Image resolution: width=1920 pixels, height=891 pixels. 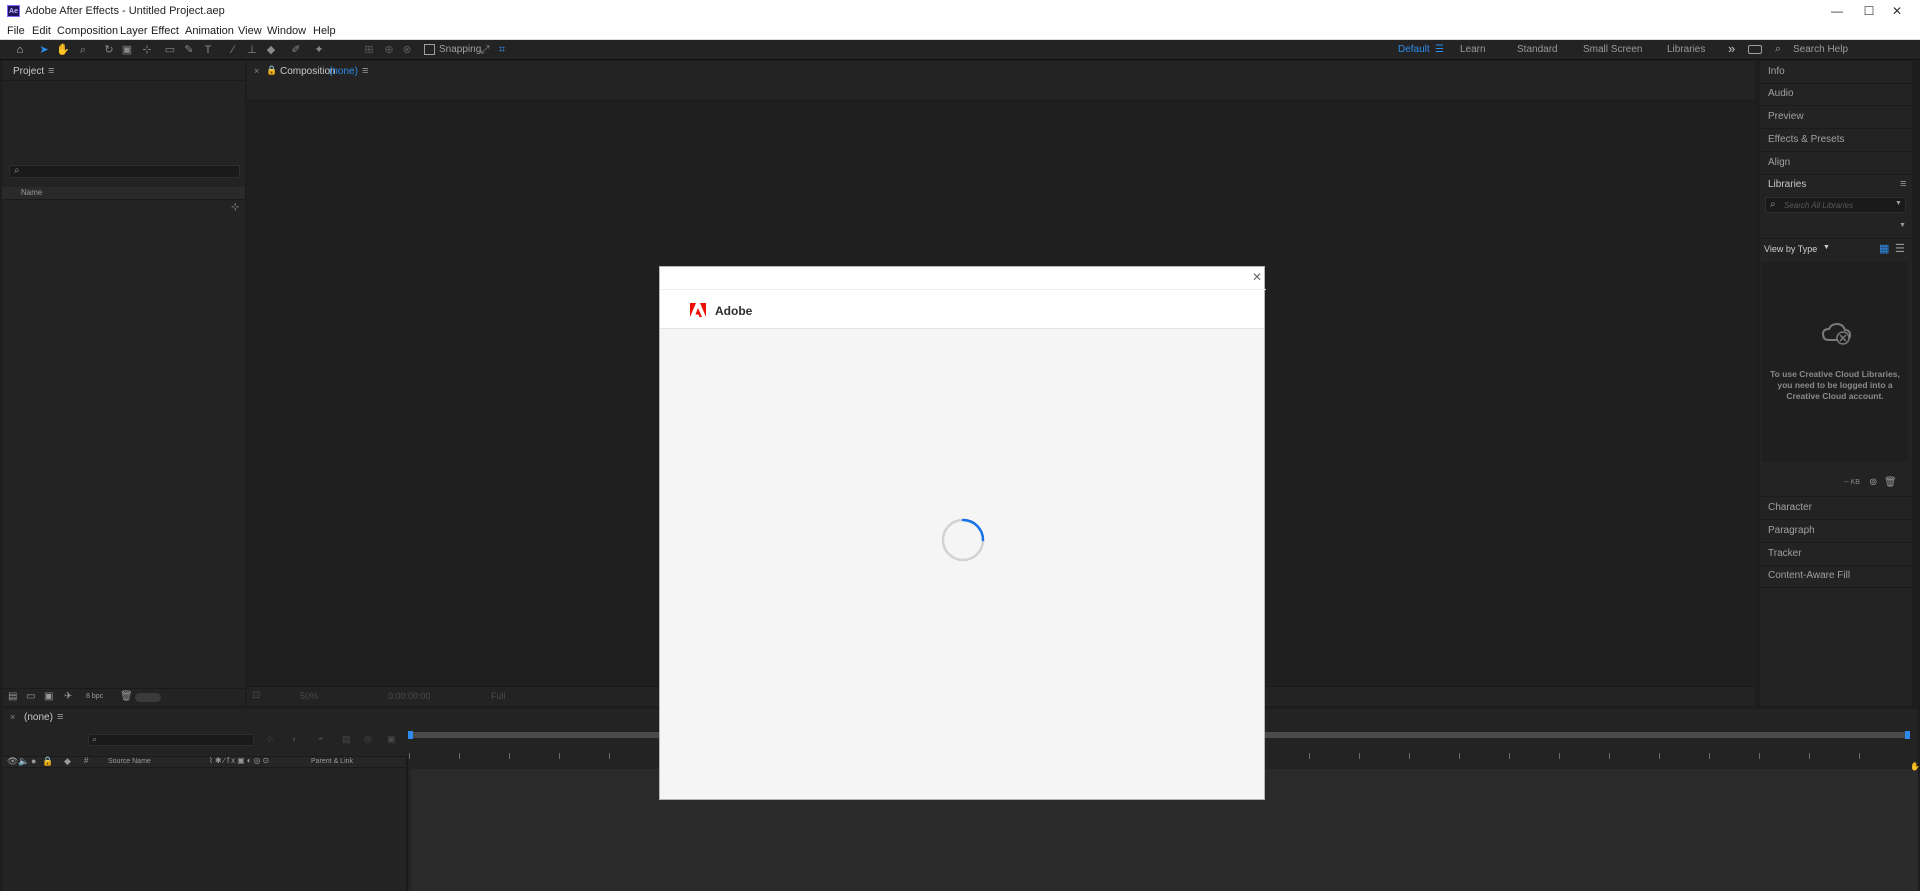 What do you see at coordinates (498, 696) in the screenshot?
I see `resolution-dropdown: Full` at bounding box center [498, 696].